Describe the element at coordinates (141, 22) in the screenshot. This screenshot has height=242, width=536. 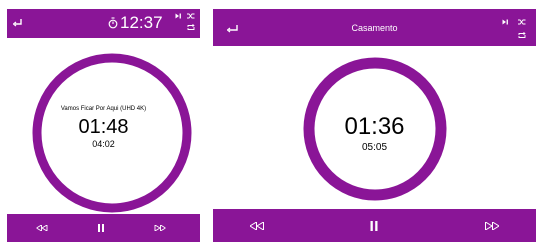
I see `clock-time: 12:37` at that location.